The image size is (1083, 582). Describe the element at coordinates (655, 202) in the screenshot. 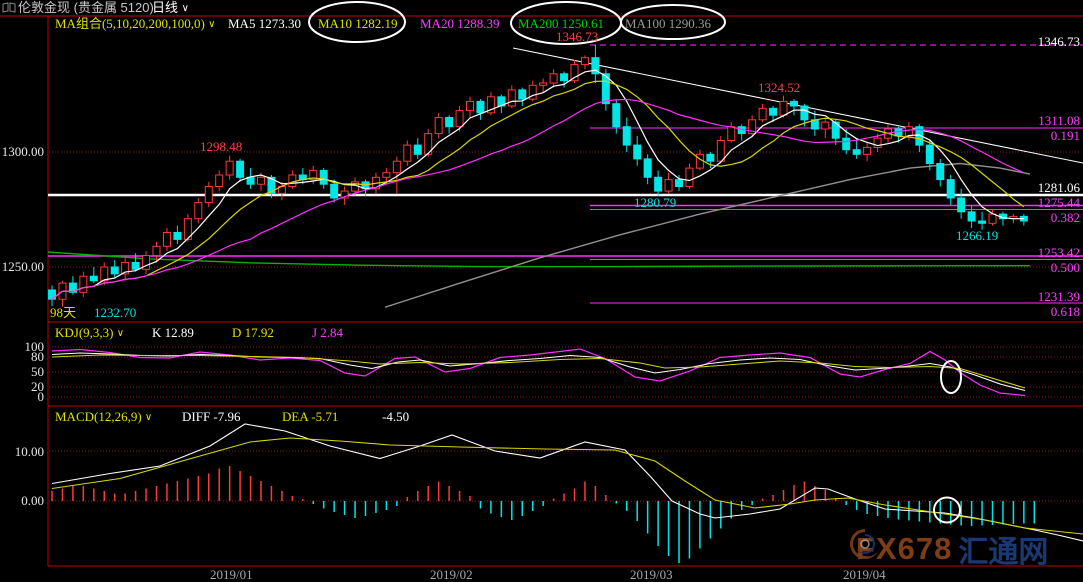

I see `swing-low-label: 1280.79` at that location.